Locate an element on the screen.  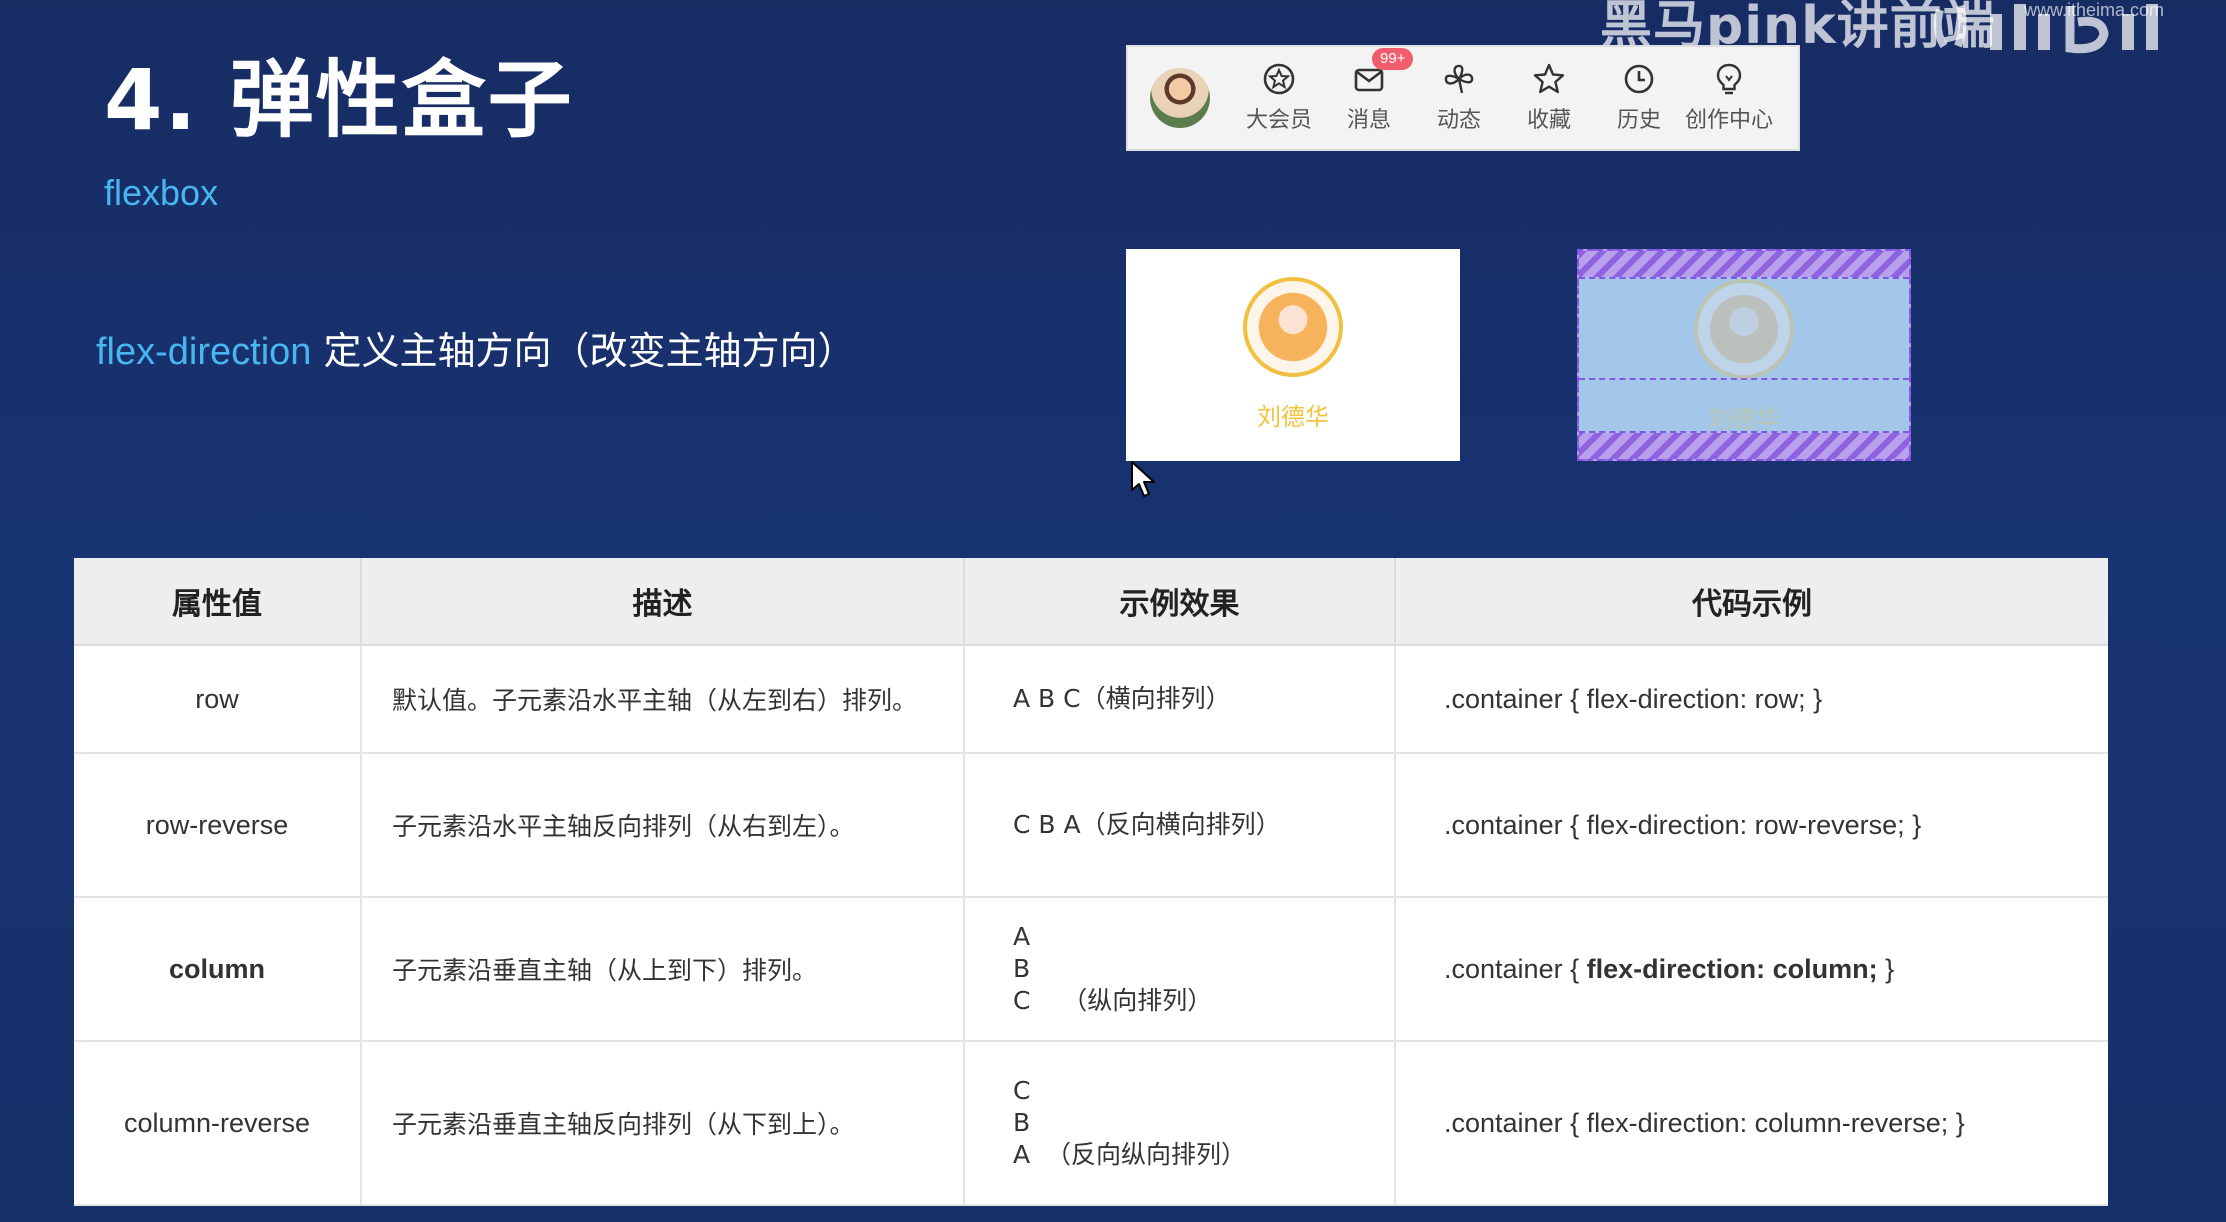
header-description: 描述 is located at coordinates (663, 602).